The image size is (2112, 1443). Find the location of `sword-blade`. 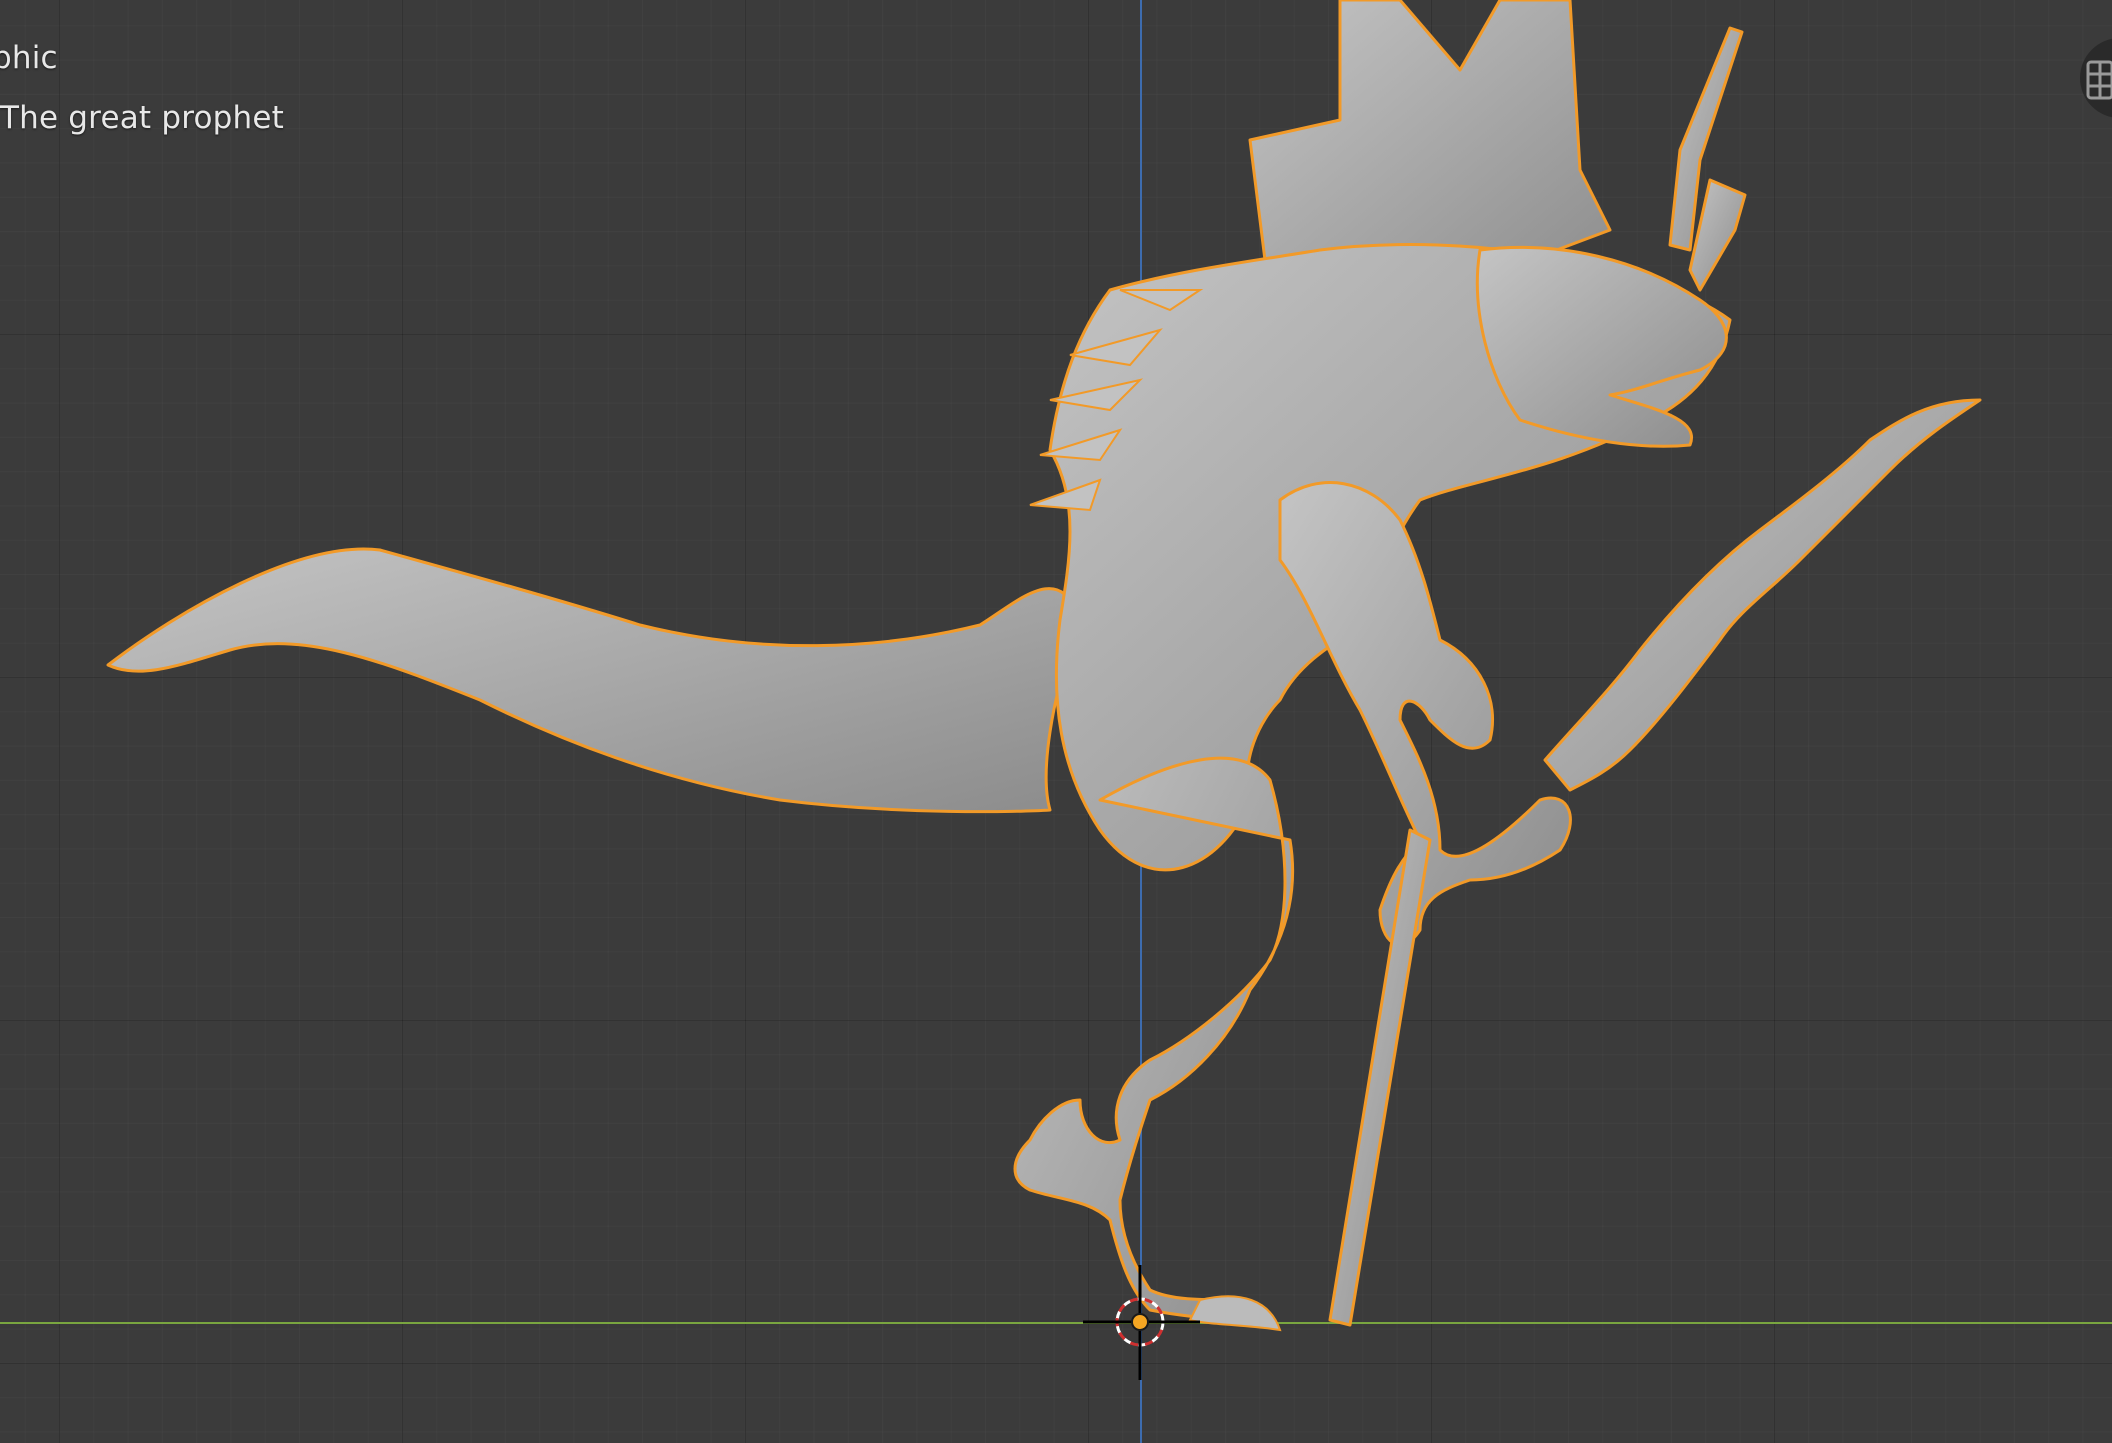

sword-blade is located at coordinates (1762, 595).